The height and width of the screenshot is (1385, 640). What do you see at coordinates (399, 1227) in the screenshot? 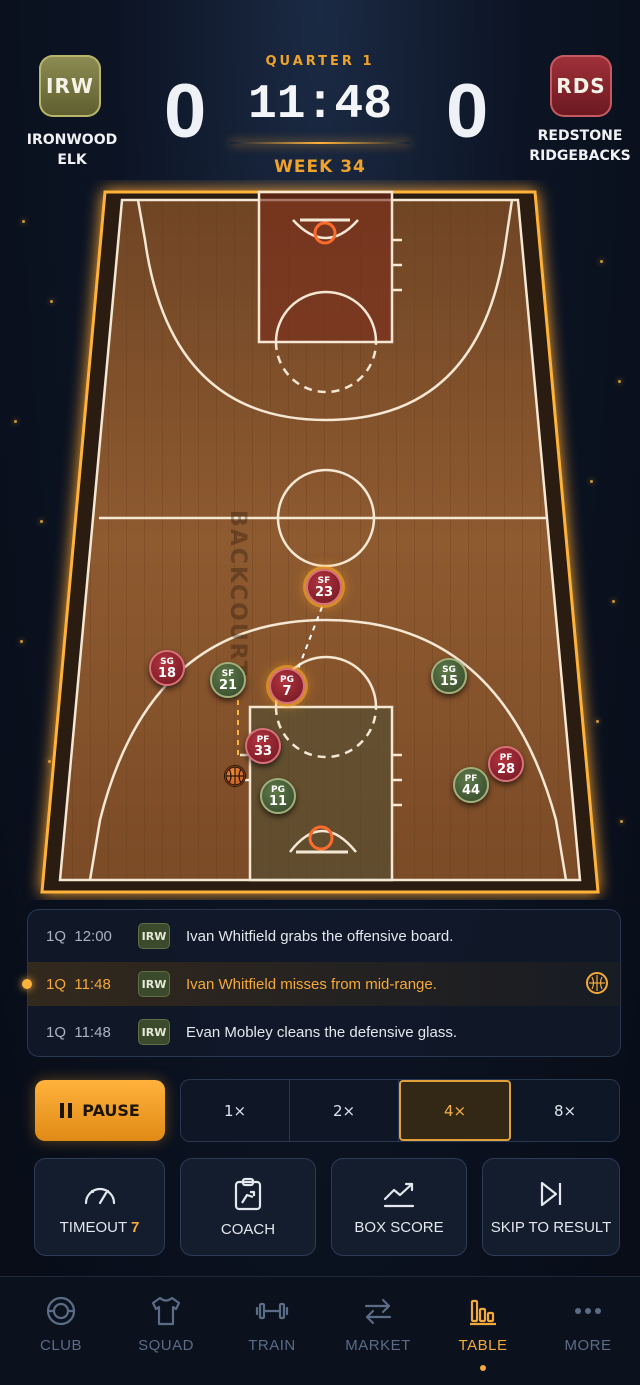
I see `box-score-label: BOX SCORE` at bounding box center [399, 1227].